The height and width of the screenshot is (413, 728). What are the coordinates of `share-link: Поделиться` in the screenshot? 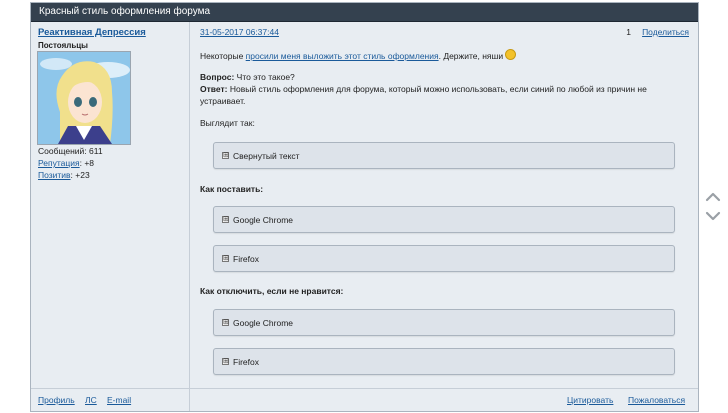 It's located at (665, 32).